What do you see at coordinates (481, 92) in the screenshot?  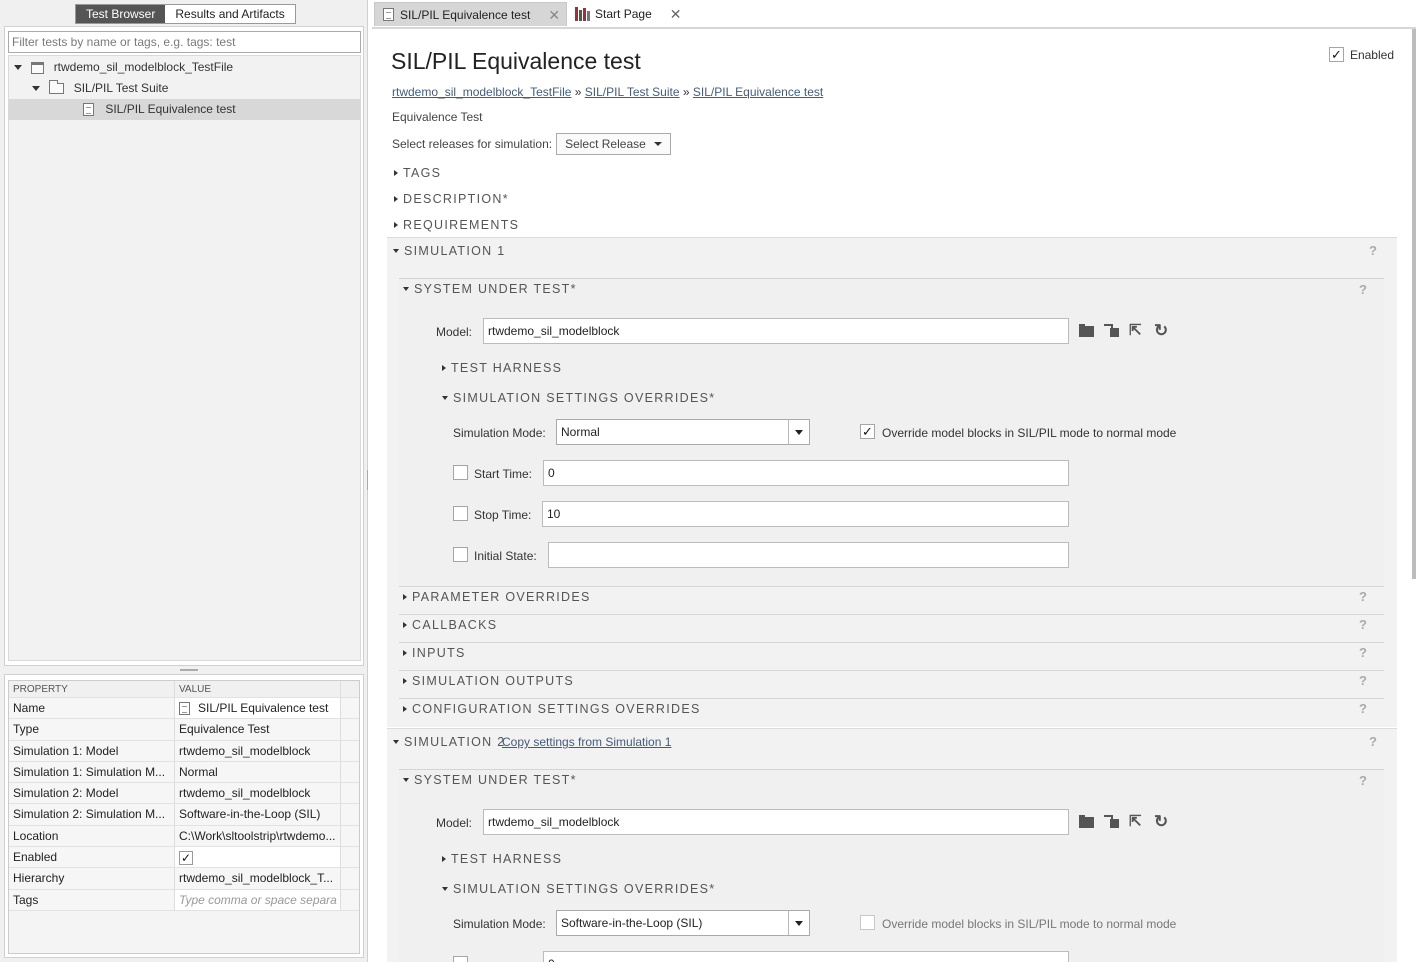 I see `breadcrumb-link-testfile: rtwdemo_sil_modelblock_TestFile` at bounding box center [481, 92].